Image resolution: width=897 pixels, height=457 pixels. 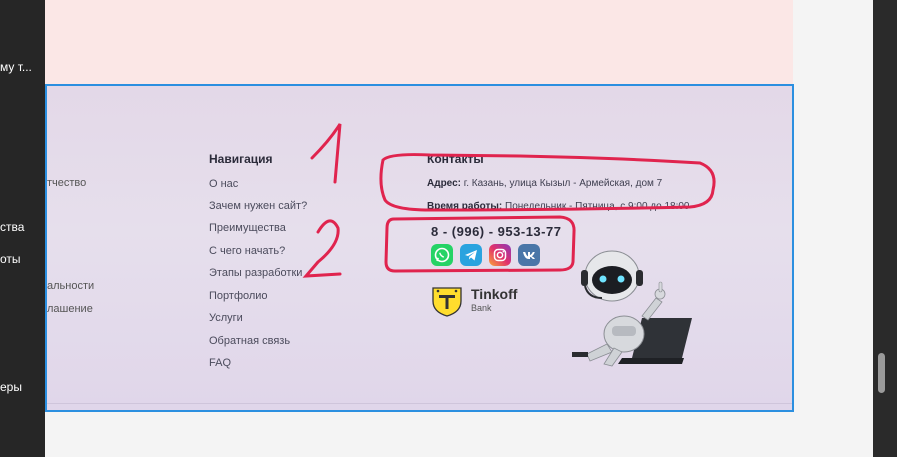 What do you see at coordinates (258, 206) in the screenshot?
I see `nav-link-why-site: Зачем нужен сайт?` at bounding box center [258, 206].